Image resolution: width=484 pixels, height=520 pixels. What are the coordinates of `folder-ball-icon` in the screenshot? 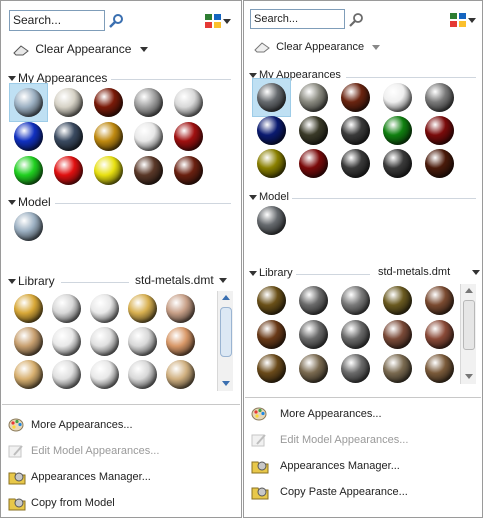 It's located at (260, 492).